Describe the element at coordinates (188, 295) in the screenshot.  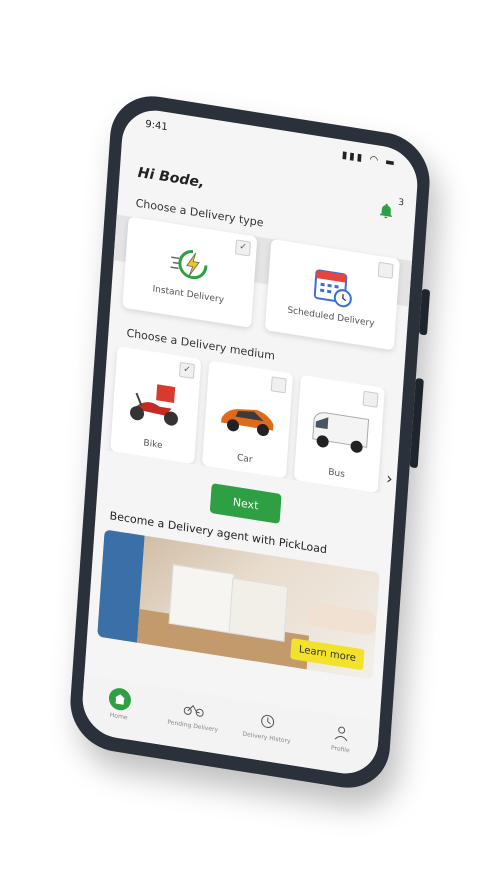
I see `instant-delivery-label: Instant Delivery` at that location.